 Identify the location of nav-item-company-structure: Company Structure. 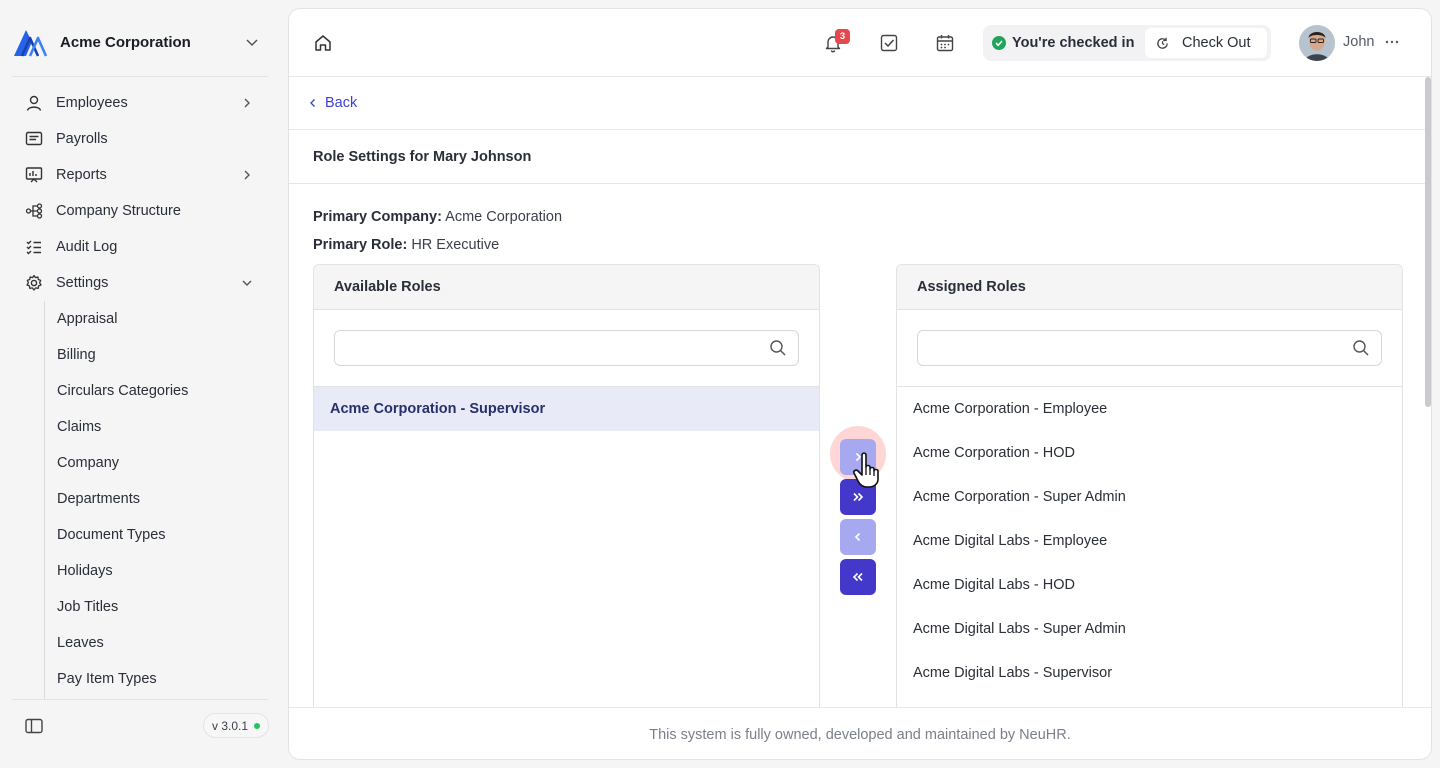
(140, 211).